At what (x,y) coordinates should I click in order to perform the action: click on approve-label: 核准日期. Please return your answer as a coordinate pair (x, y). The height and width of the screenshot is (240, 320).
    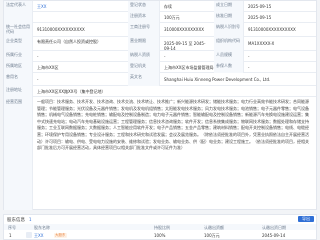
    Looking at the image, I should click on (229, 17).